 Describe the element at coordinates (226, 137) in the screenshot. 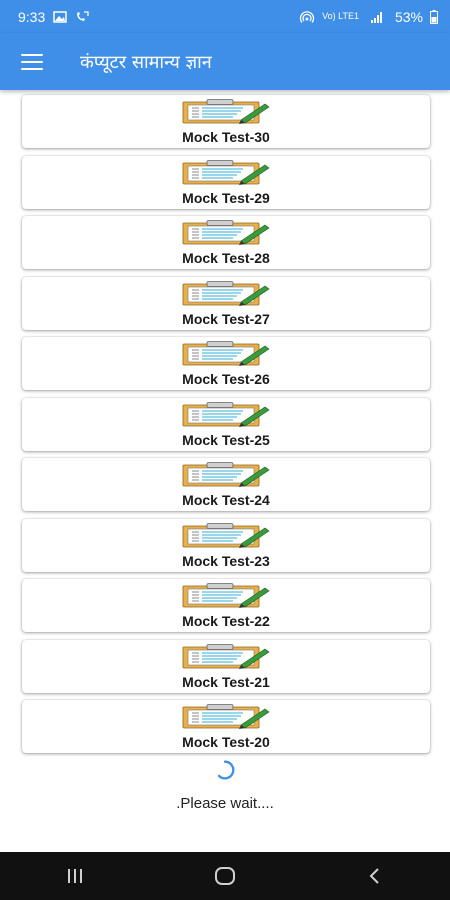

I see `mock-test-label: Mock Test-30` at that location.